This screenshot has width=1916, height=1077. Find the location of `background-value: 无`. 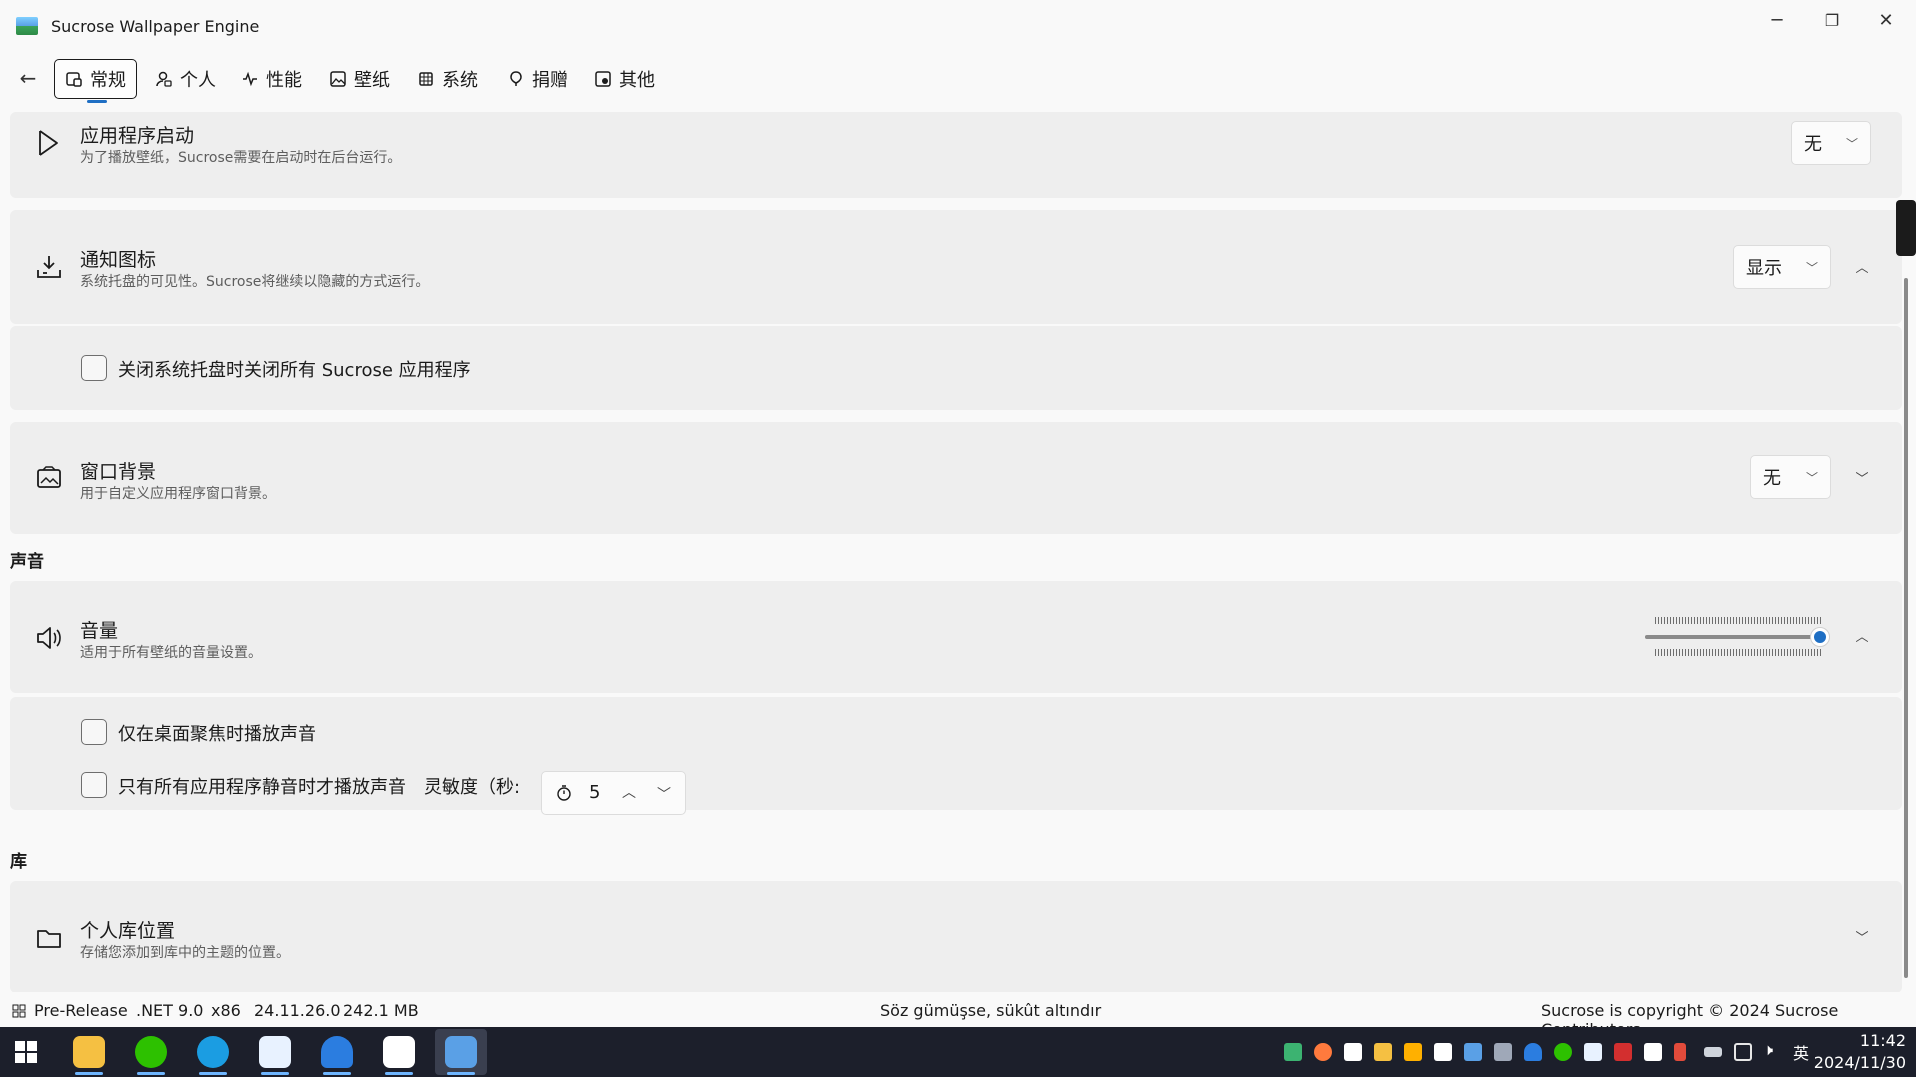

background-value: 无 is located at coordinates (1772, 478).